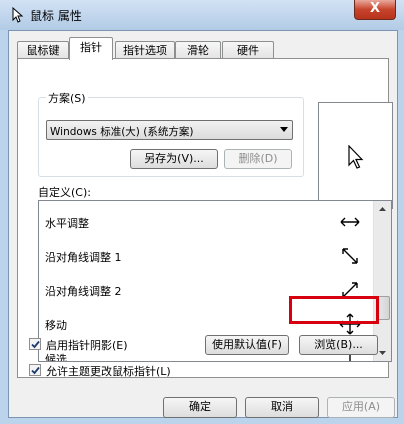 This screenshot has width=404, height=424. What do you see at coordinates (91, 48) in the screenshot?
I see `tab-pointers: 指针` at bounding box center [91, 48].